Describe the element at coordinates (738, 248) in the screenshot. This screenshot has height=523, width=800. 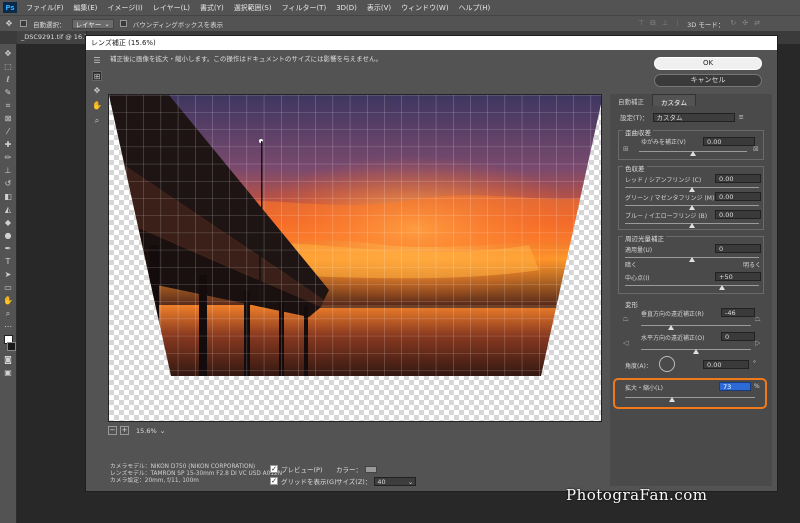
I see `vignette-amount-input: 0` at that location.